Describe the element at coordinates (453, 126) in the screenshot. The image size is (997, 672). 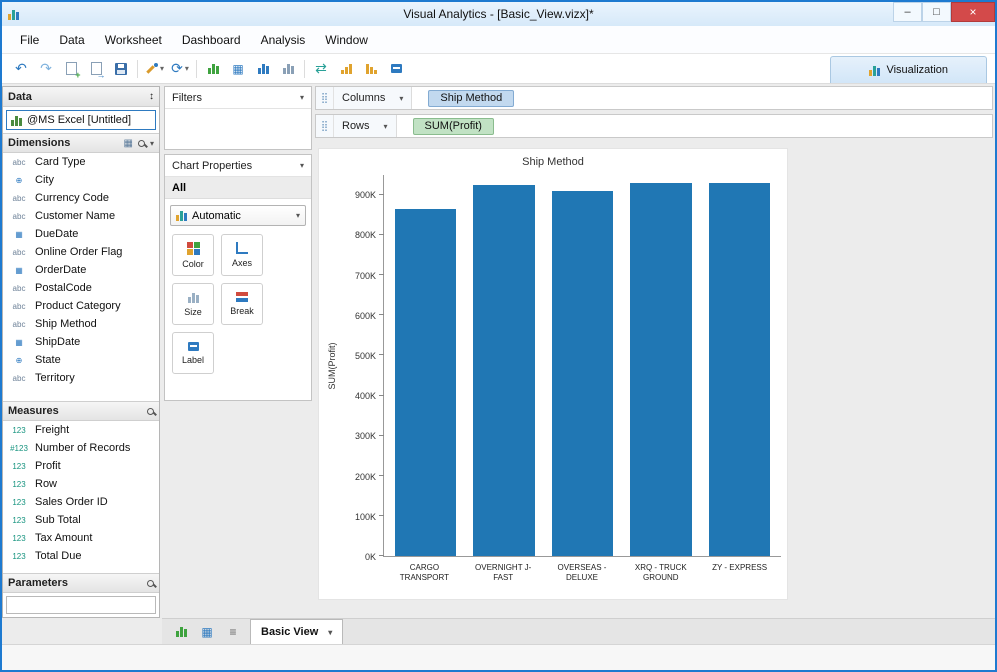
I see `rows-pill: SUM(Profit)` at that location.